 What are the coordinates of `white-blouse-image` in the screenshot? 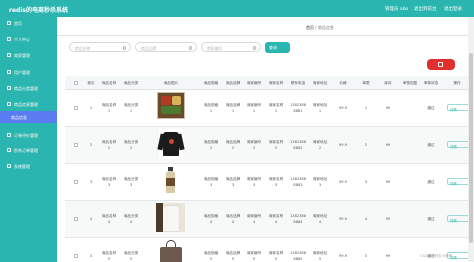 It's located at (170, 217).